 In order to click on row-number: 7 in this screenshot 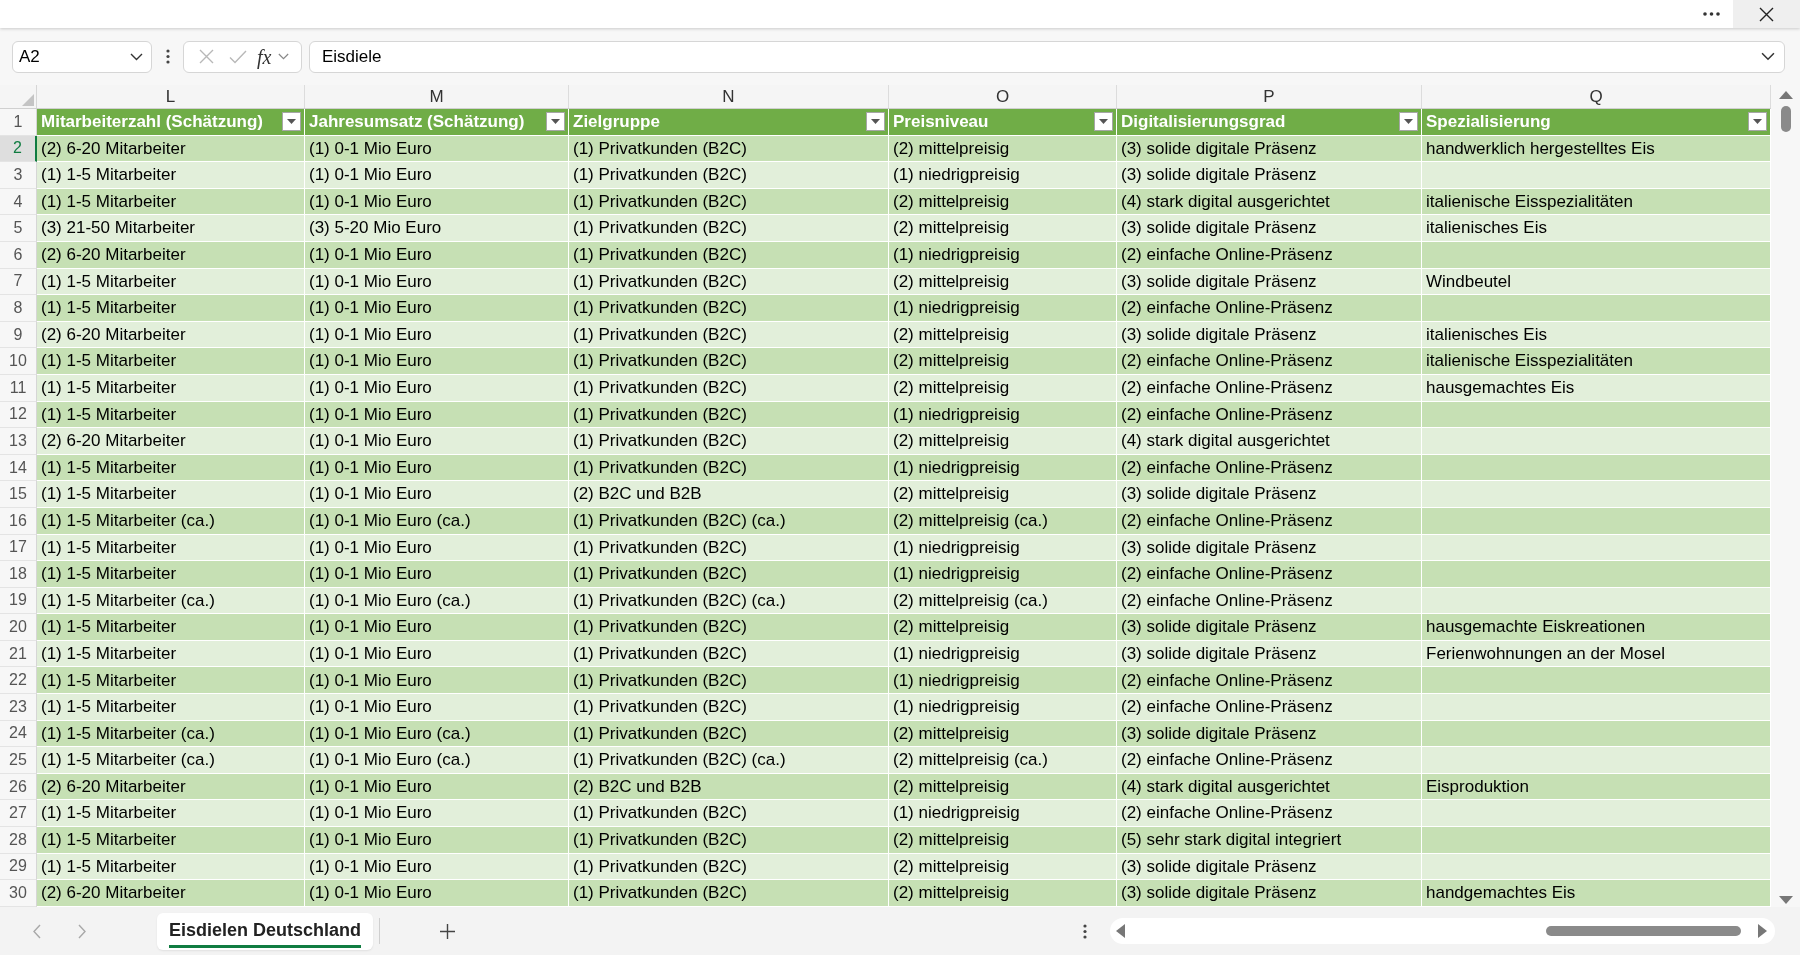, I will do `click(18, 282)`.